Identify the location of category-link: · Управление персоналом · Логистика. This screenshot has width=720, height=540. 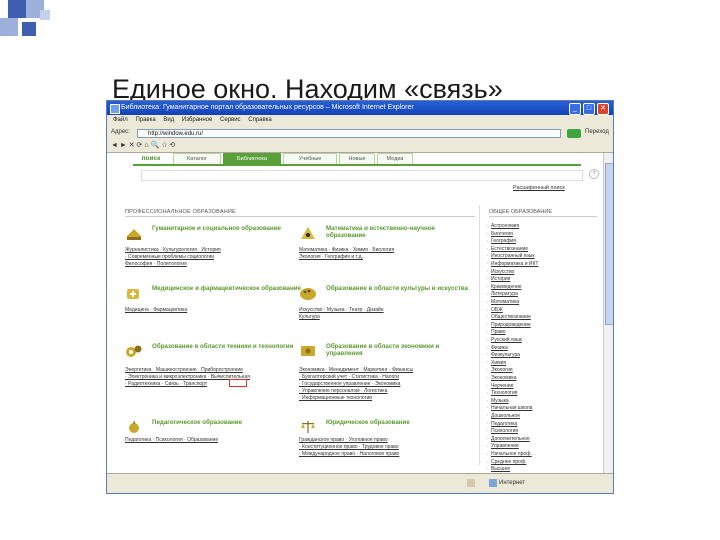
(389, 391).